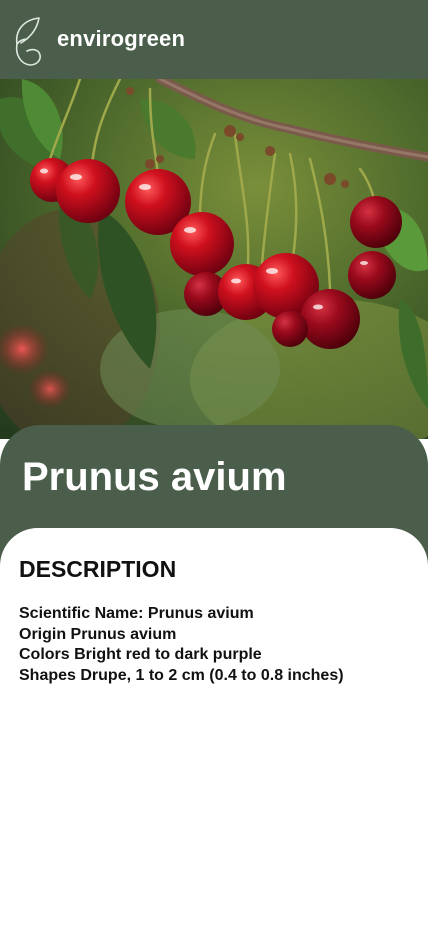 The height and width of the screenshot is (926, 428). I want to click on colors-text: Colors Bright red to dark purple, so click(140, 654).